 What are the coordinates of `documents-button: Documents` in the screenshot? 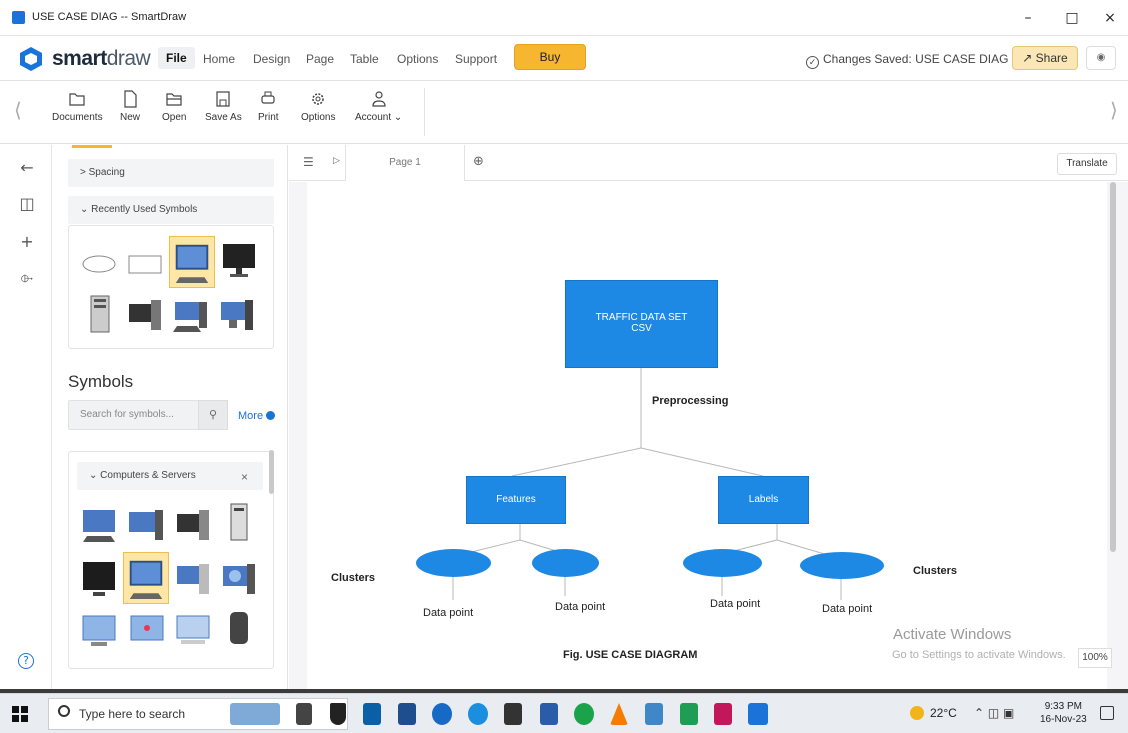 It's located at (77, 106).